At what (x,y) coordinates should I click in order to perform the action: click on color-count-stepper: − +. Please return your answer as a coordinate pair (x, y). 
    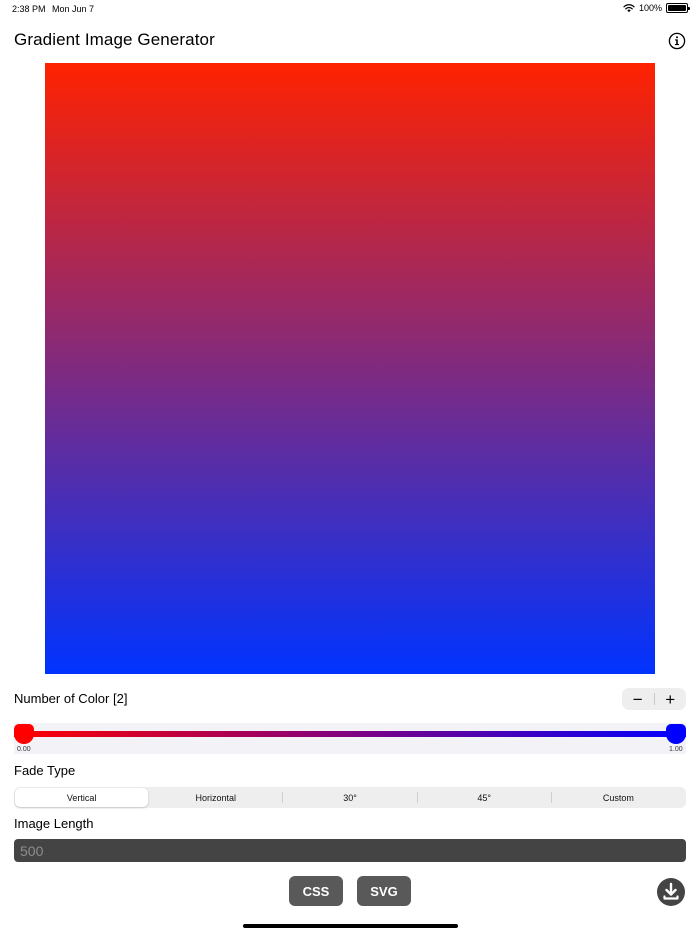
    Looking at the image, I should click on (654, 699).